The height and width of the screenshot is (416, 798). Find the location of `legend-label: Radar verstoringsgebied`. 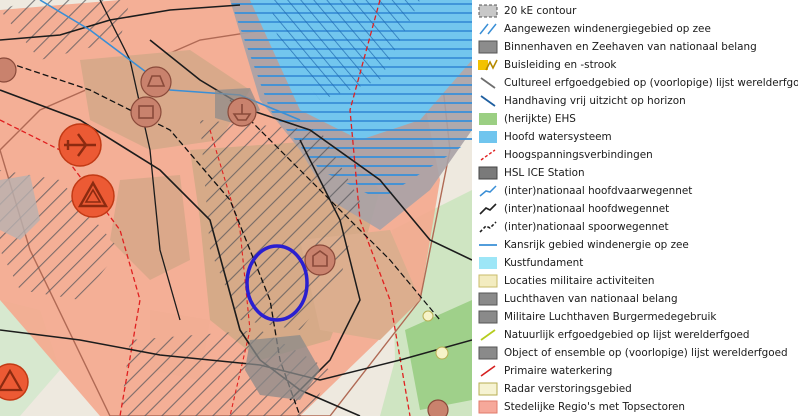

legend-label: Radar verstoringsgebied is located at coordinates (568, 389).